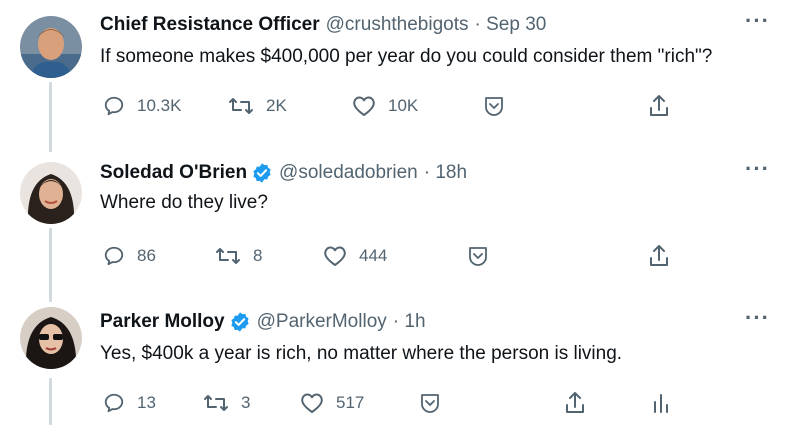 The image size is (800, 425). Describe the element at coordinates (511, 25) in the screenshot. I see `timestamp: · Sep 30` at that location.